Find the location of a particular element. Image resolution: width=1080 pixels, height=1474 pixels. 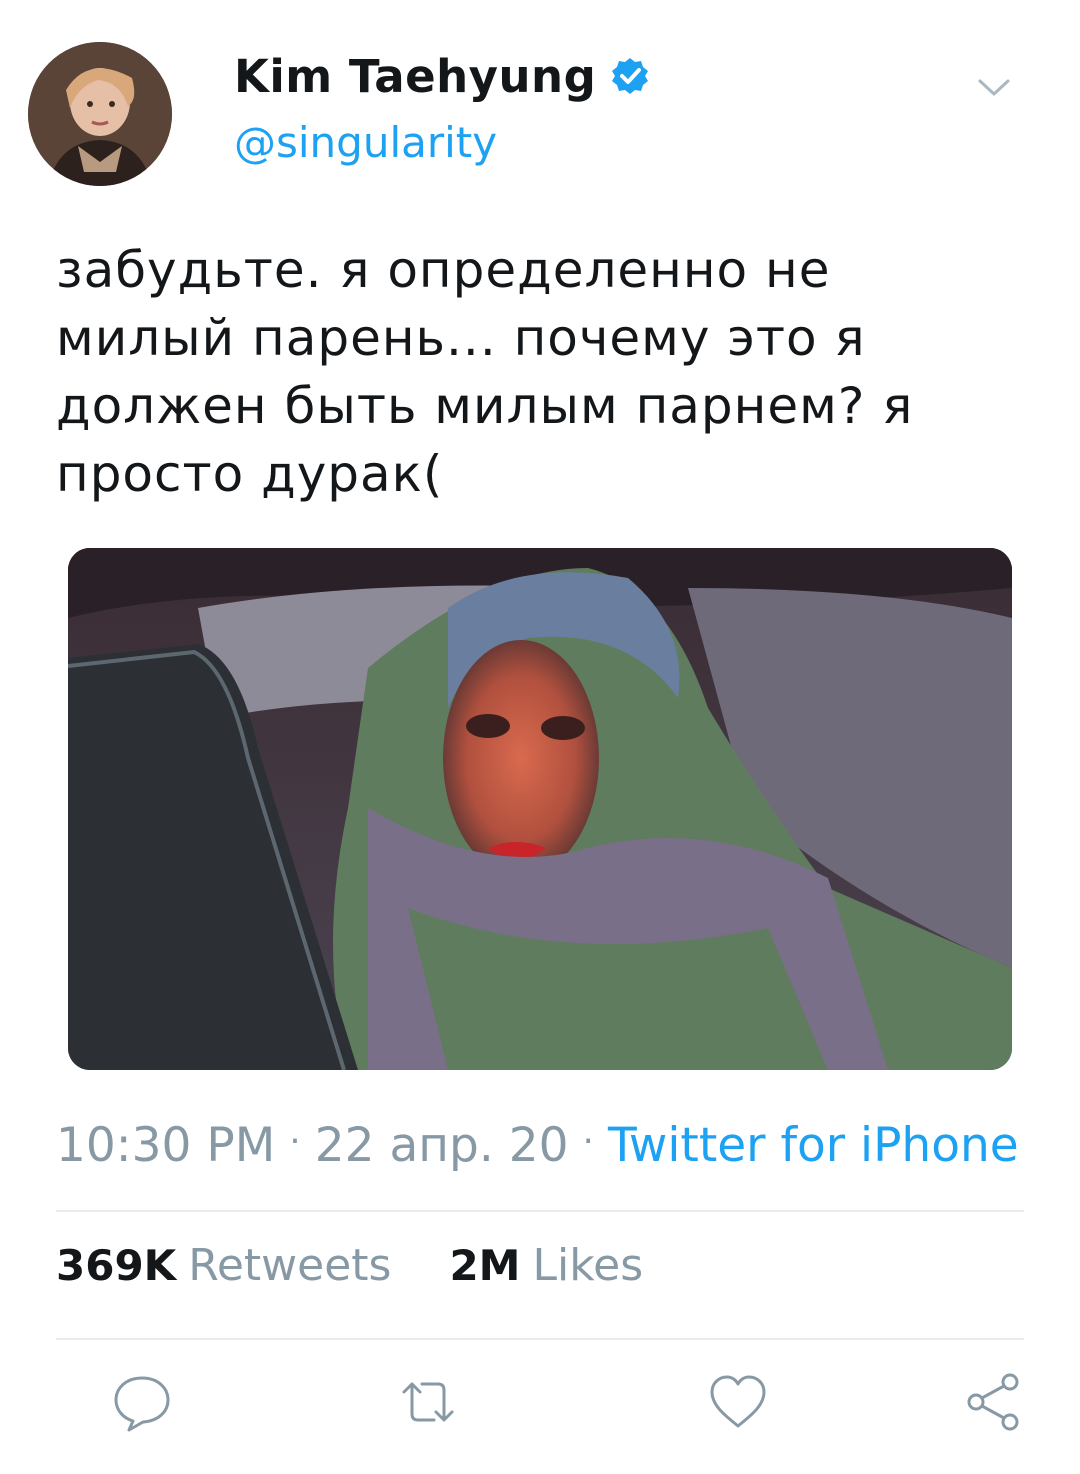

tweet-date: 22 апр. 20 is located at coordinates (441, 1145).